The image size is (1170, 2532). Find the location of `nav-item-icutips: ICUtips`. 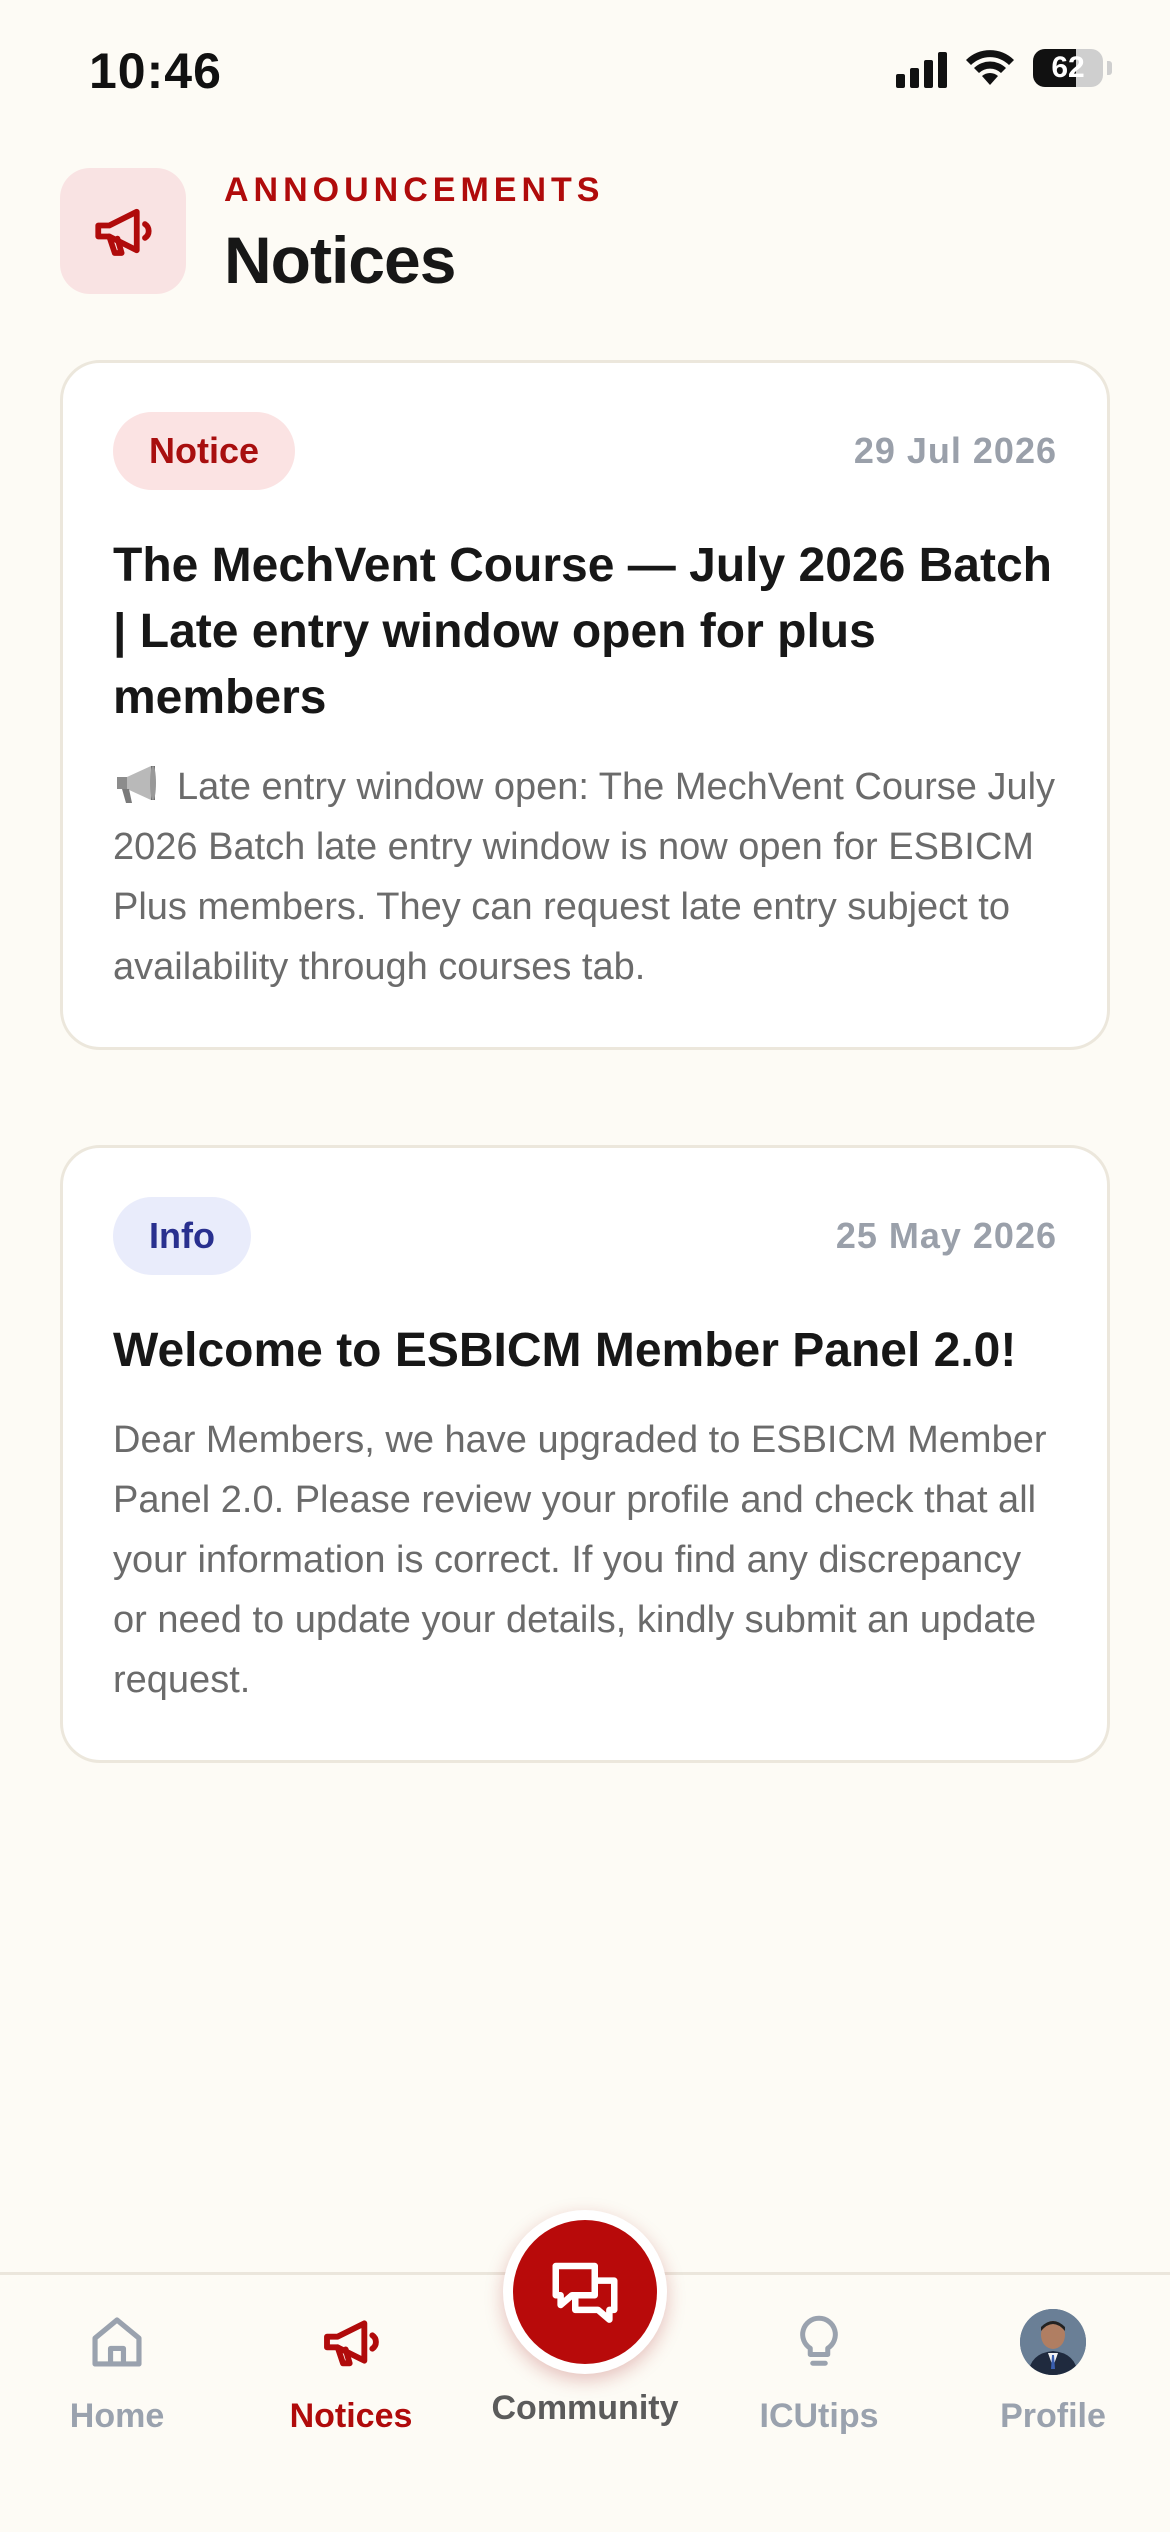

nav-item-icutips: ICUtips is located at coordinates (819, 2370).